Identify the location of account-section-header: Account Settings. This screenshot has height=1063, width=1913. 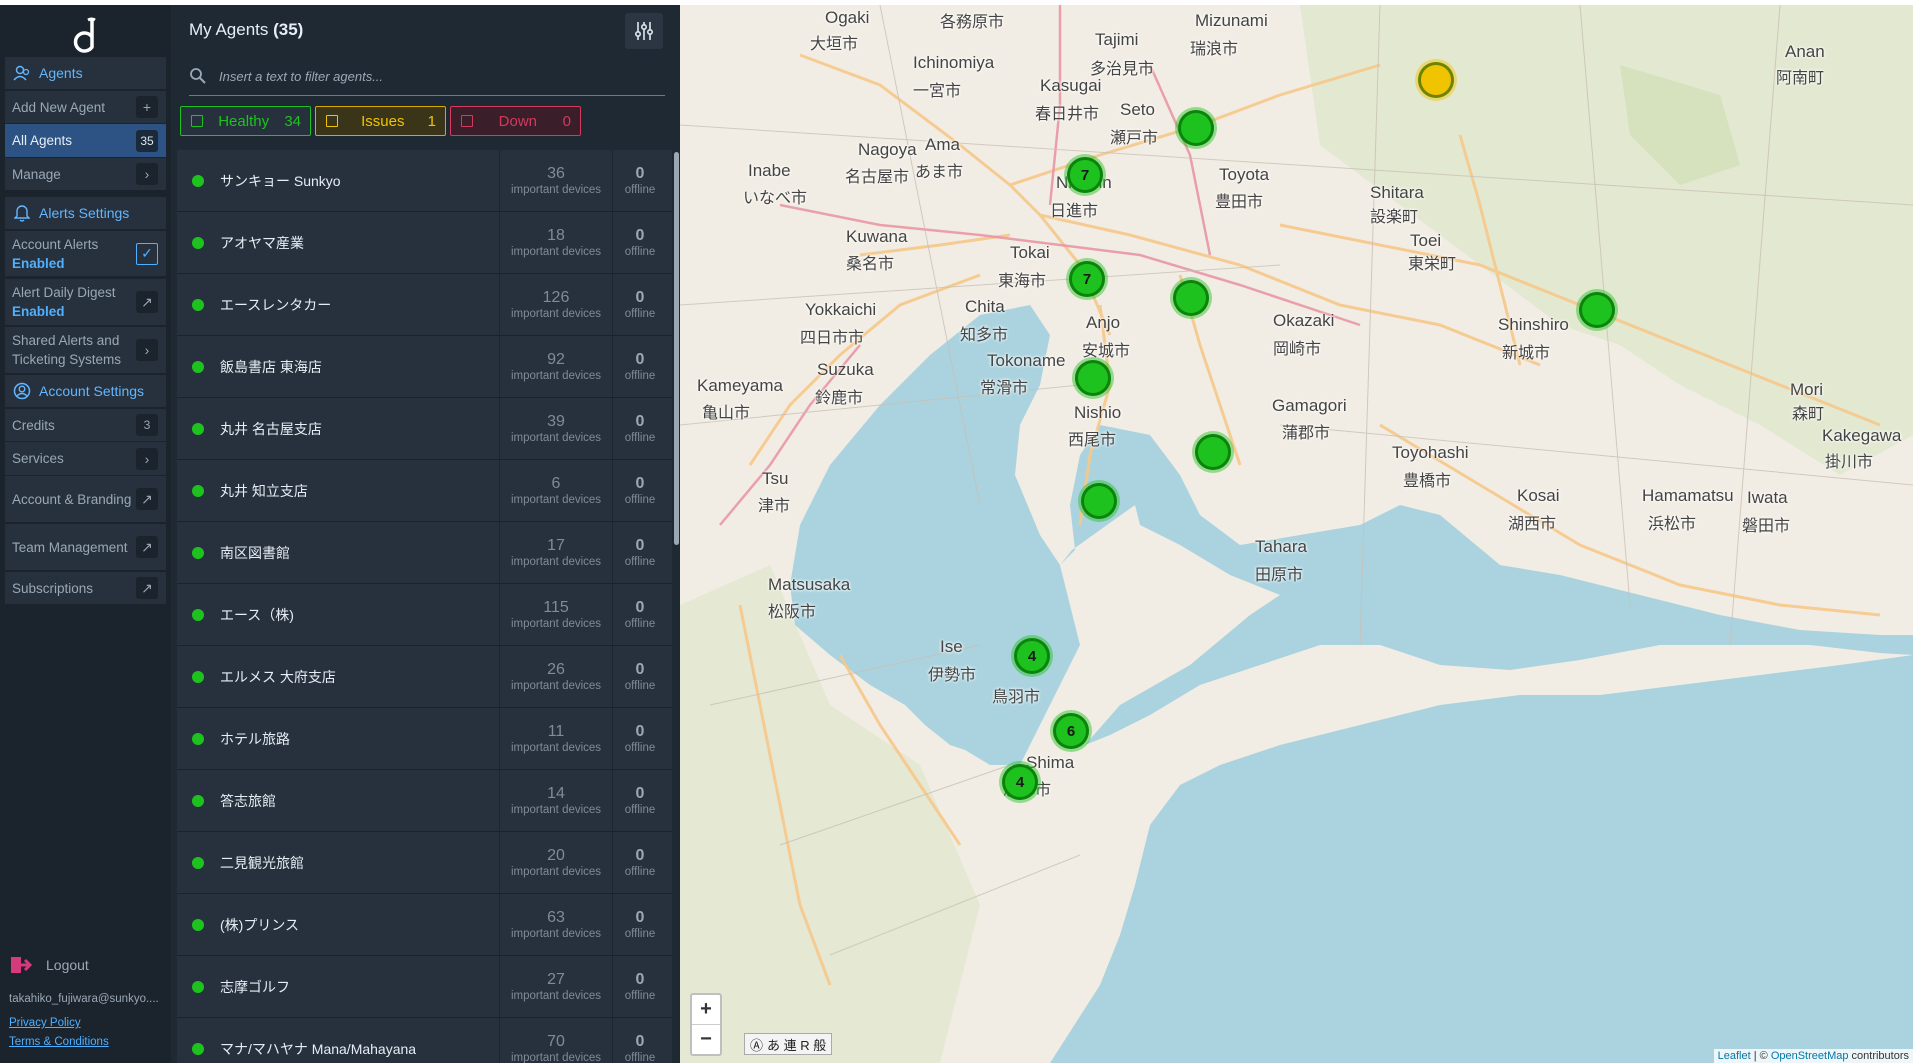
(85, 391).